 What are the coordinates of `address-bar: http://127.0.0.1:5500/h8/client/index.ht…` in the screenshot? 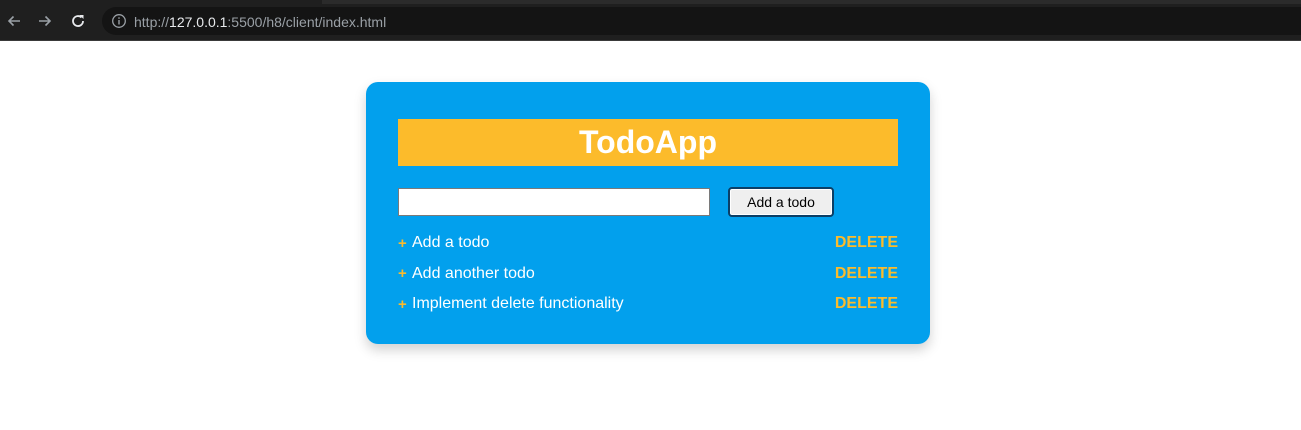 It's located at (701, 21).